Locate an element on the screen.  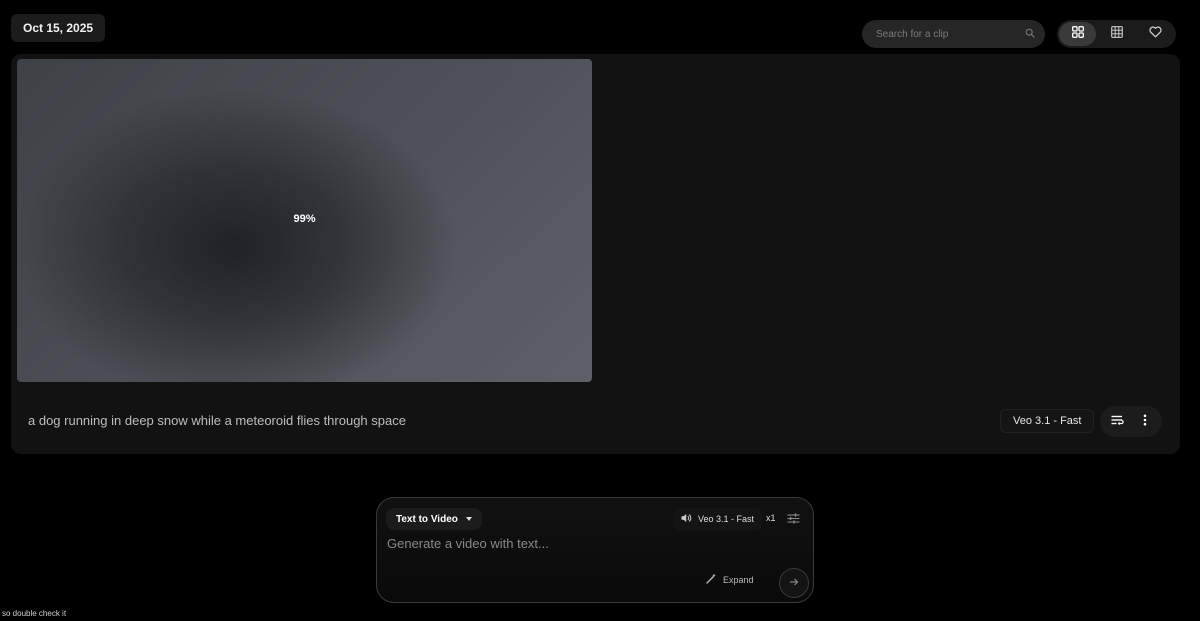
arrow-right-icon is located at coordinates (794, 583).